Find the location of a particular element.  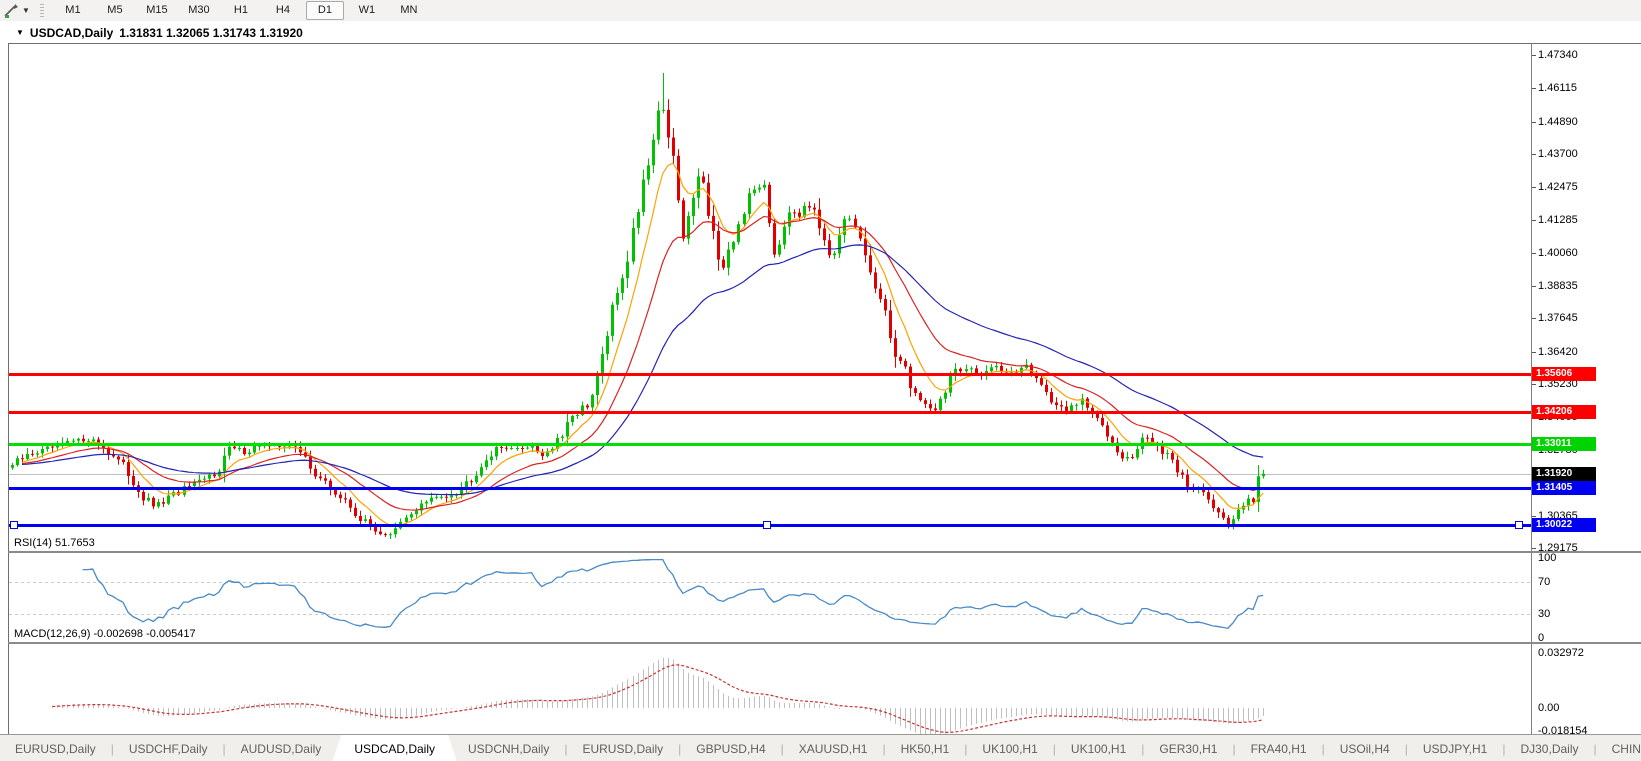

price-tick-label: 1.34005 is located at coordinates (1555, 417).